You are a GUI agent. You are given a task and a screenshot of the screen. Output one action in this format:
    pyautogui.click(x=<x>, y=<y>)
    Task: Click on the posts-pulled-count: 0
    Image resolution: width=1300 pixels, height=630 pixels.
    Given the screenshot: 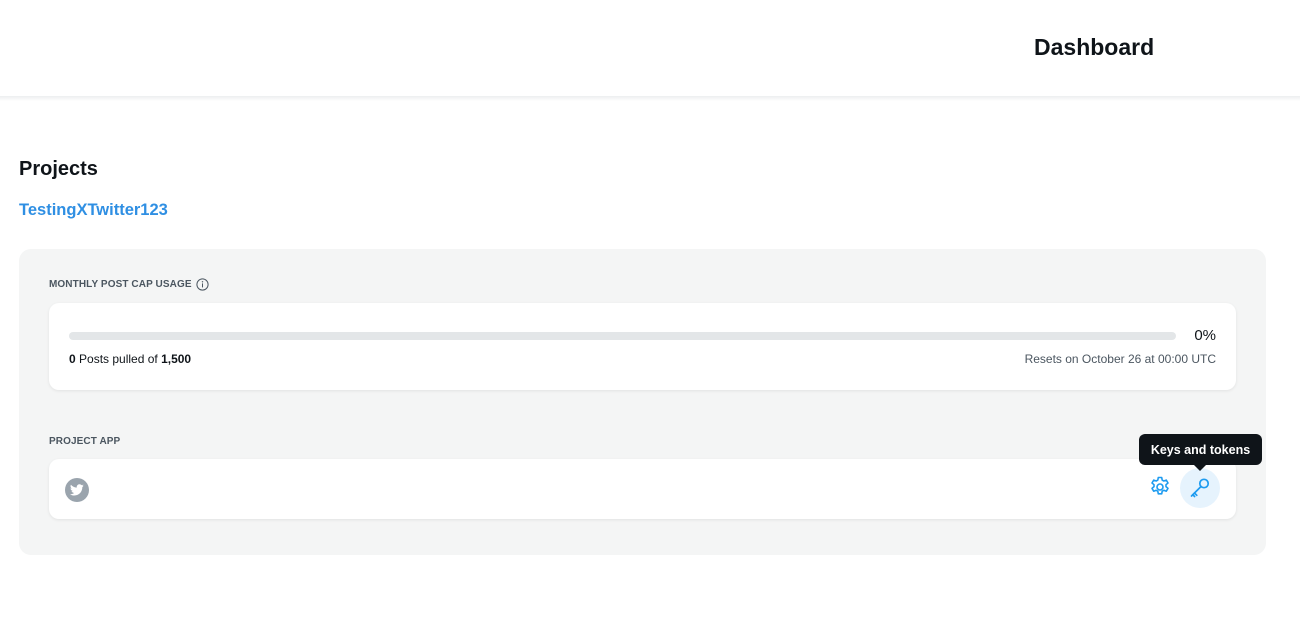 What is the action you would take?
    pyautogui.click(x=72, y=359)
    